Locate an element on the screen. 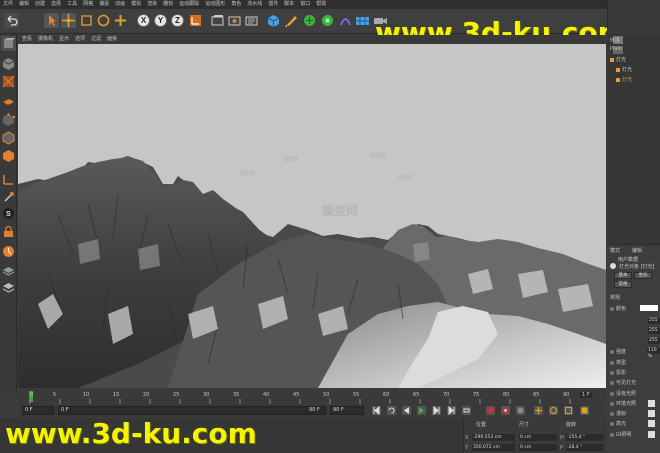  edges-mode-icon is located at coordinates (8, 137).